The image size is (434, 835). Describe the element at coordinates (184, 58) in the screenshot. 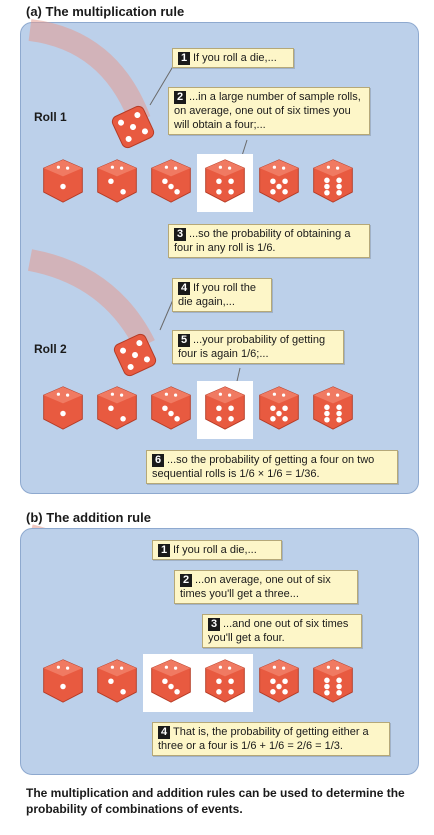

I see `step-number: 1` at that location.